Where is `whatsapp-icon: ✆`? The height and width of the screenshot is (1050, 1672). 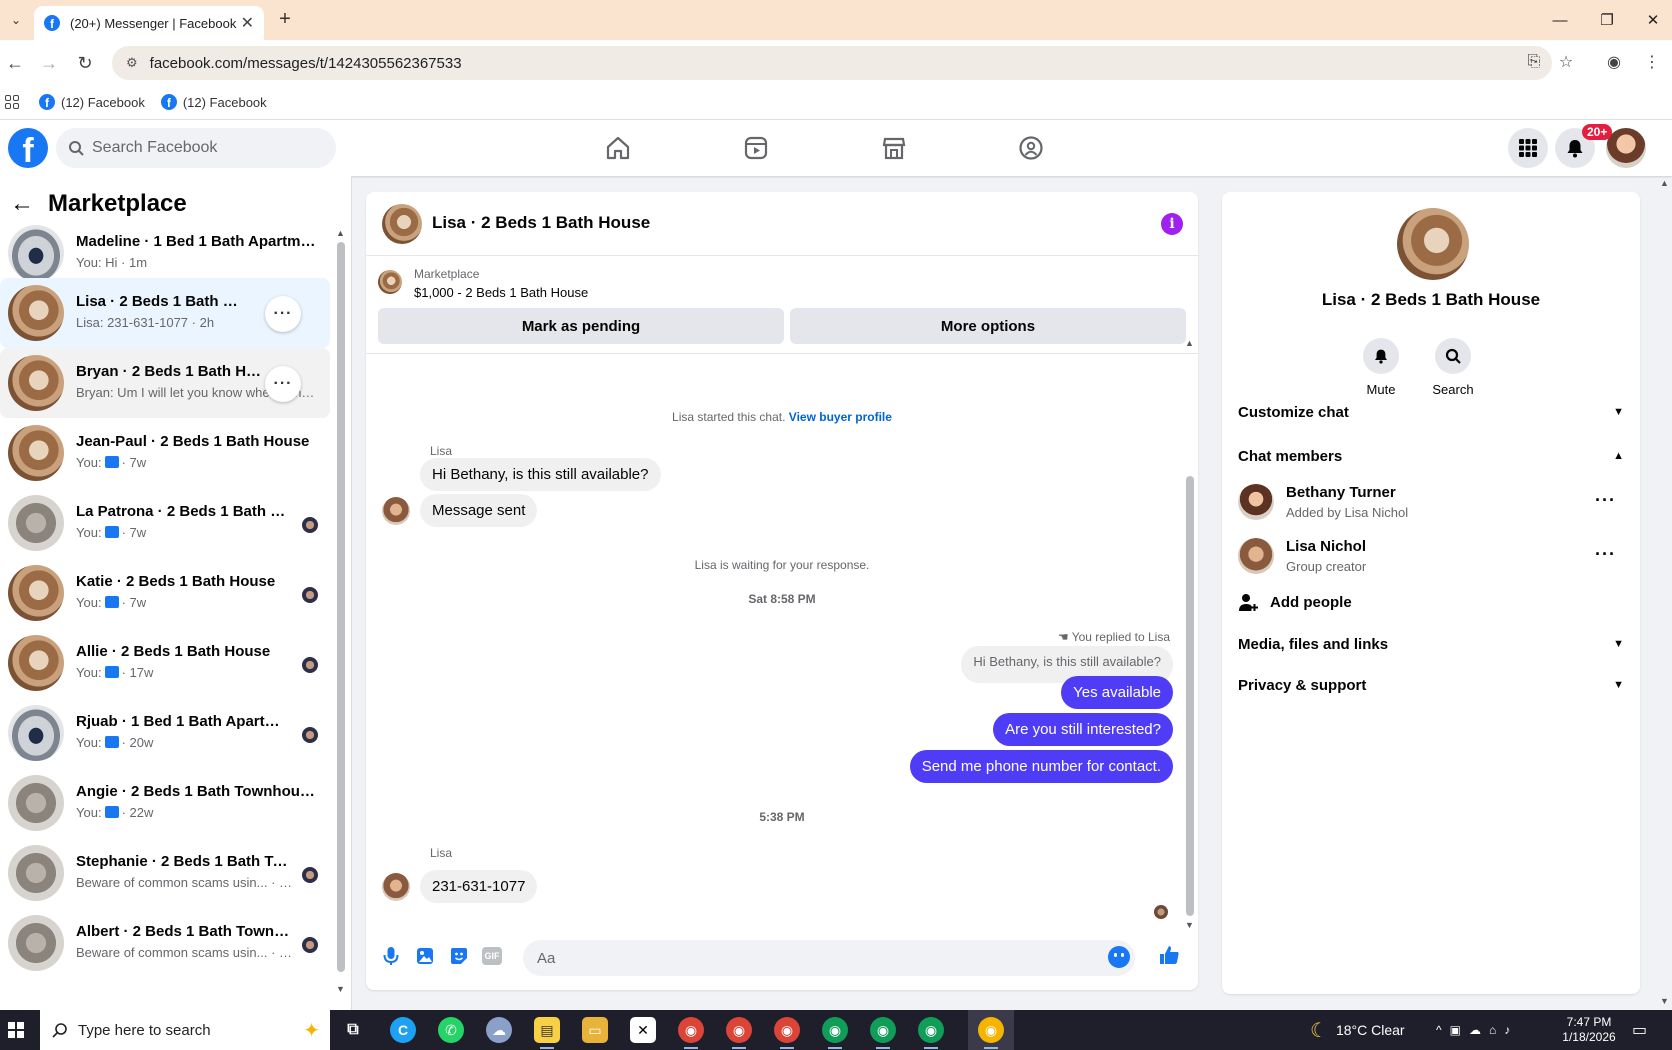 whatsapp-icon: ✆ is located at coordinates (451, 1030).